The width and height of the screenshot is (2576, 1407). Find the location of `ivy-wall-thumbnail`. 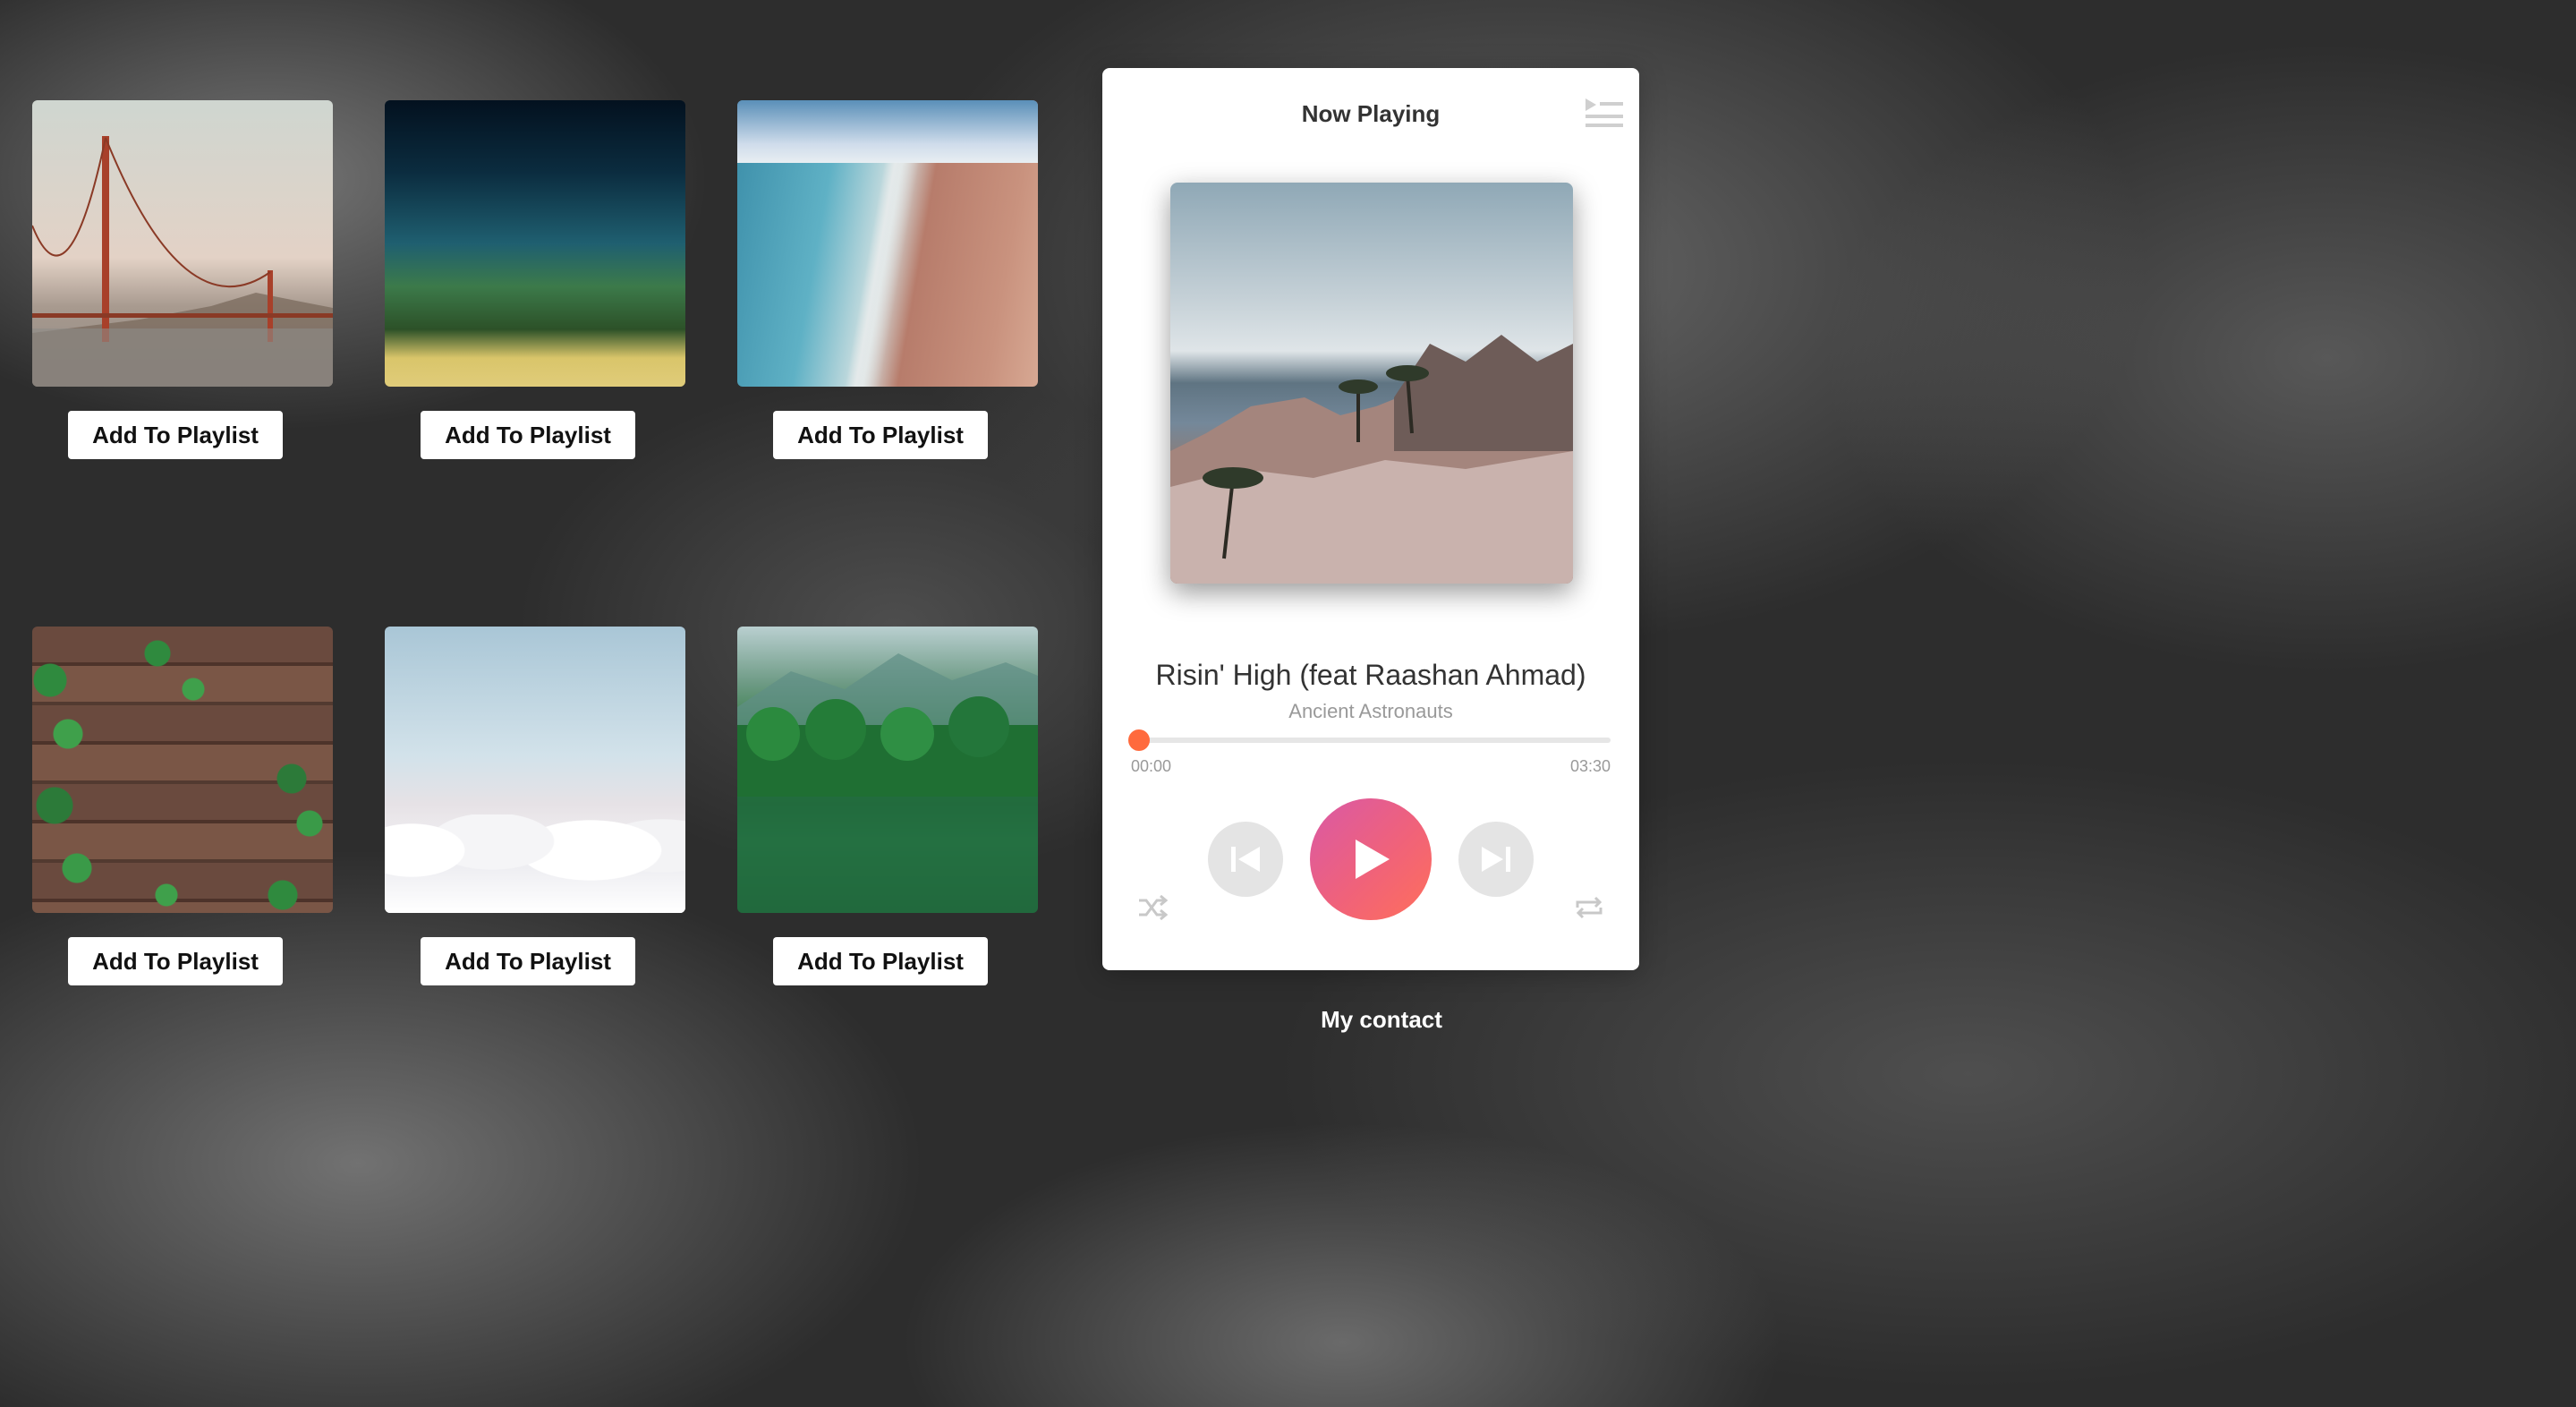

ivy-wall-thumbnail is located at coordinates (182, 770).